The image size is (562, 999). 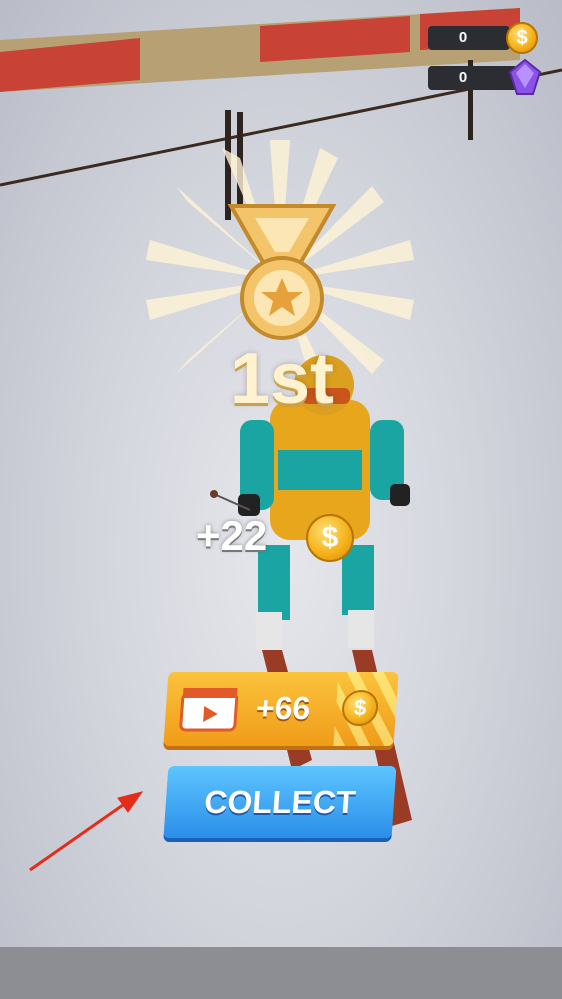 What do you see at coordinates (330, 538) in the screenshot?
I see `reward-coin-icon: $` at bounding box center [330, 538].